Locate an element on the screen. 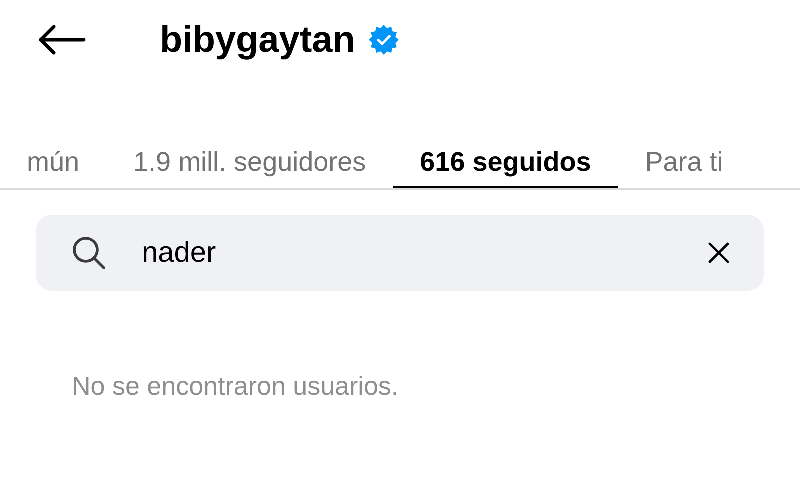 Image resolution: width=800 pixels, height=484 pixels. search-field: nader is located at coordinates (400, 253).